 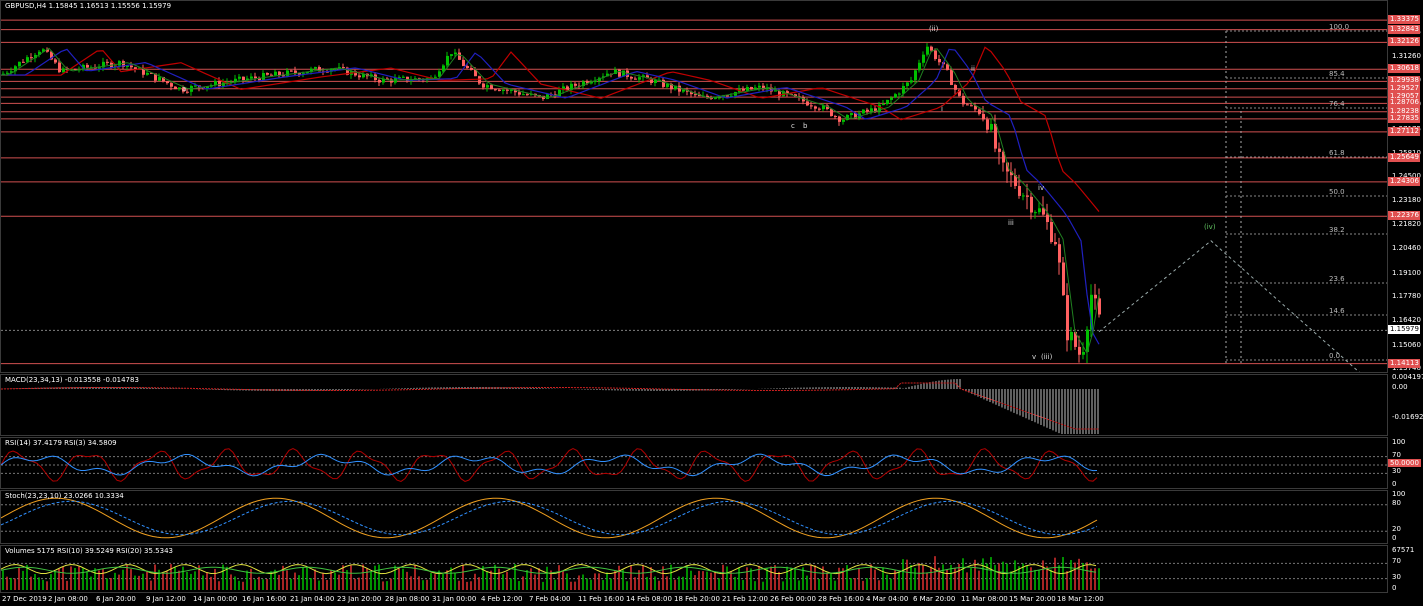 I want to click on rsi-axis-label: 50.0000, so click(x=1404, y=463).